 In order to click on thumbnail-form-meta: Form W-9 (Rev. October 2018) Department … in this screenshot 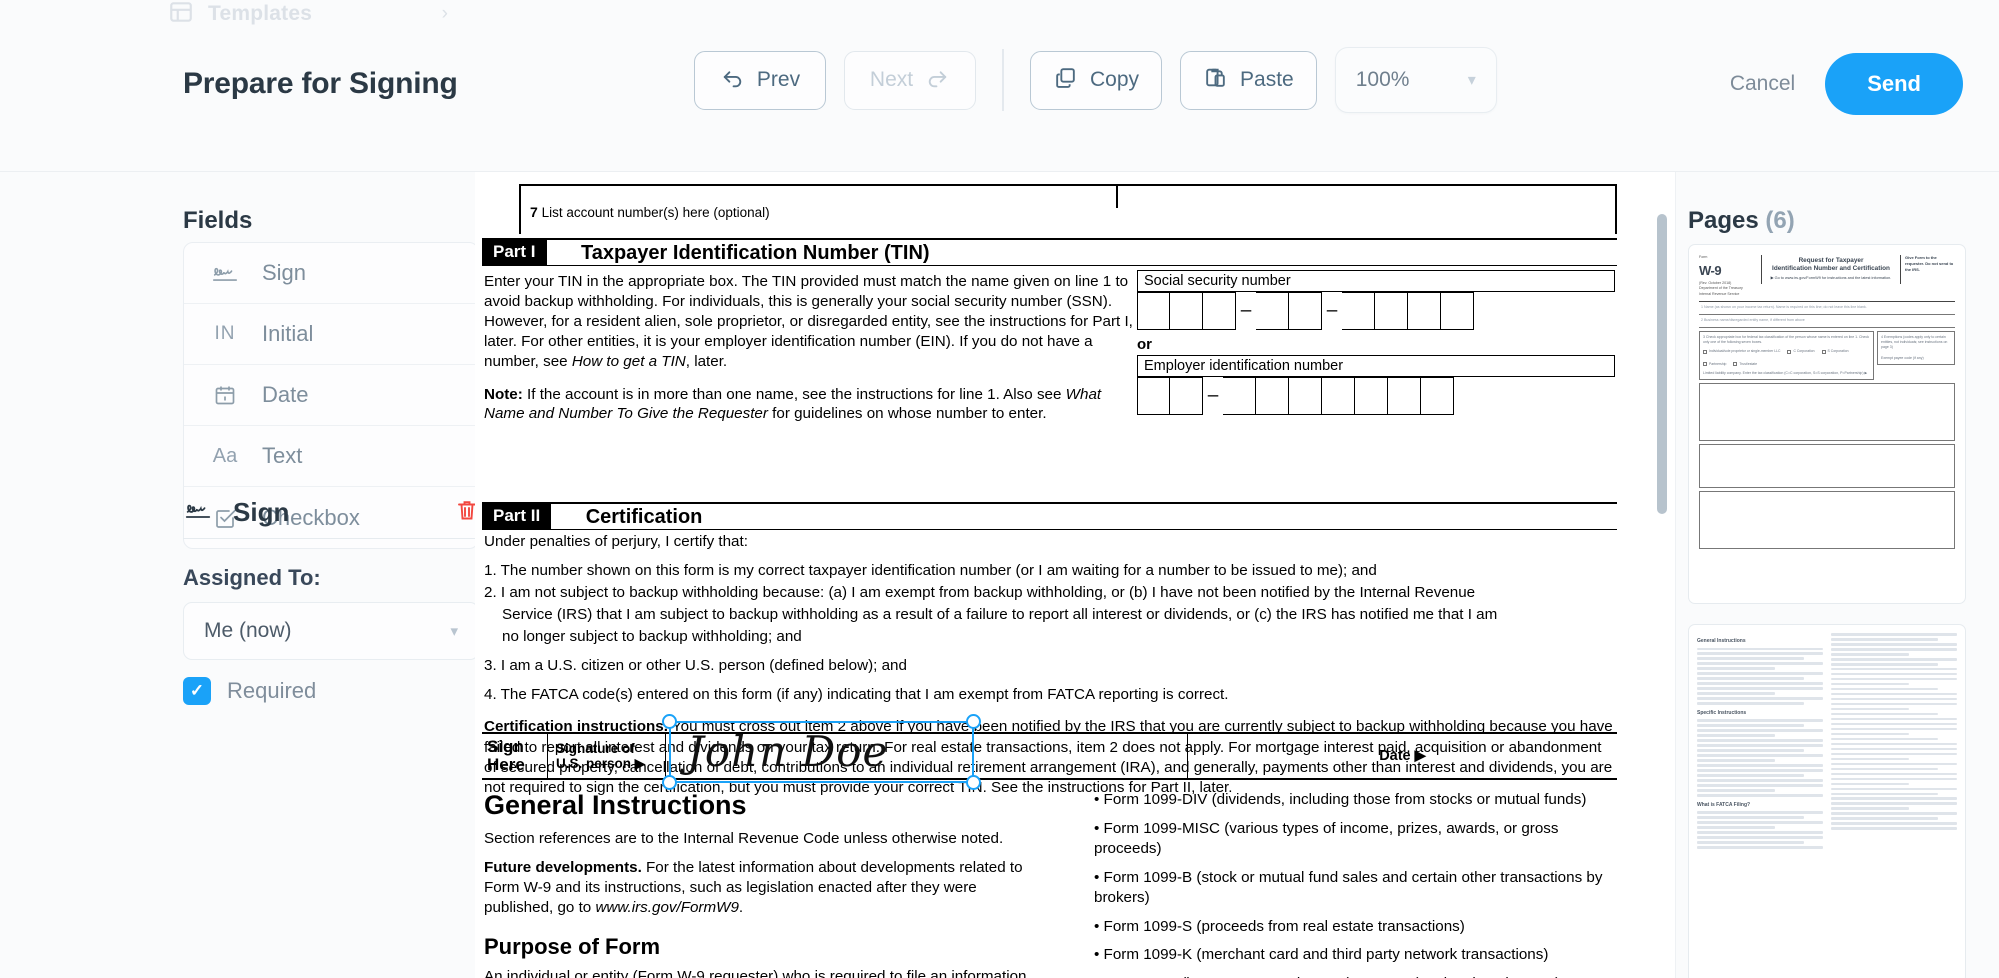, I will do `click(1730, 276)`.